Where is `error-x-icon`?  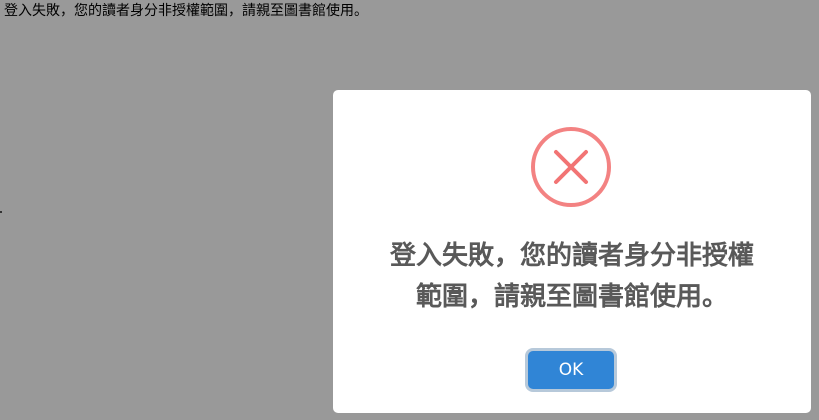
error-x-icon is located at coordinates (571, 167).